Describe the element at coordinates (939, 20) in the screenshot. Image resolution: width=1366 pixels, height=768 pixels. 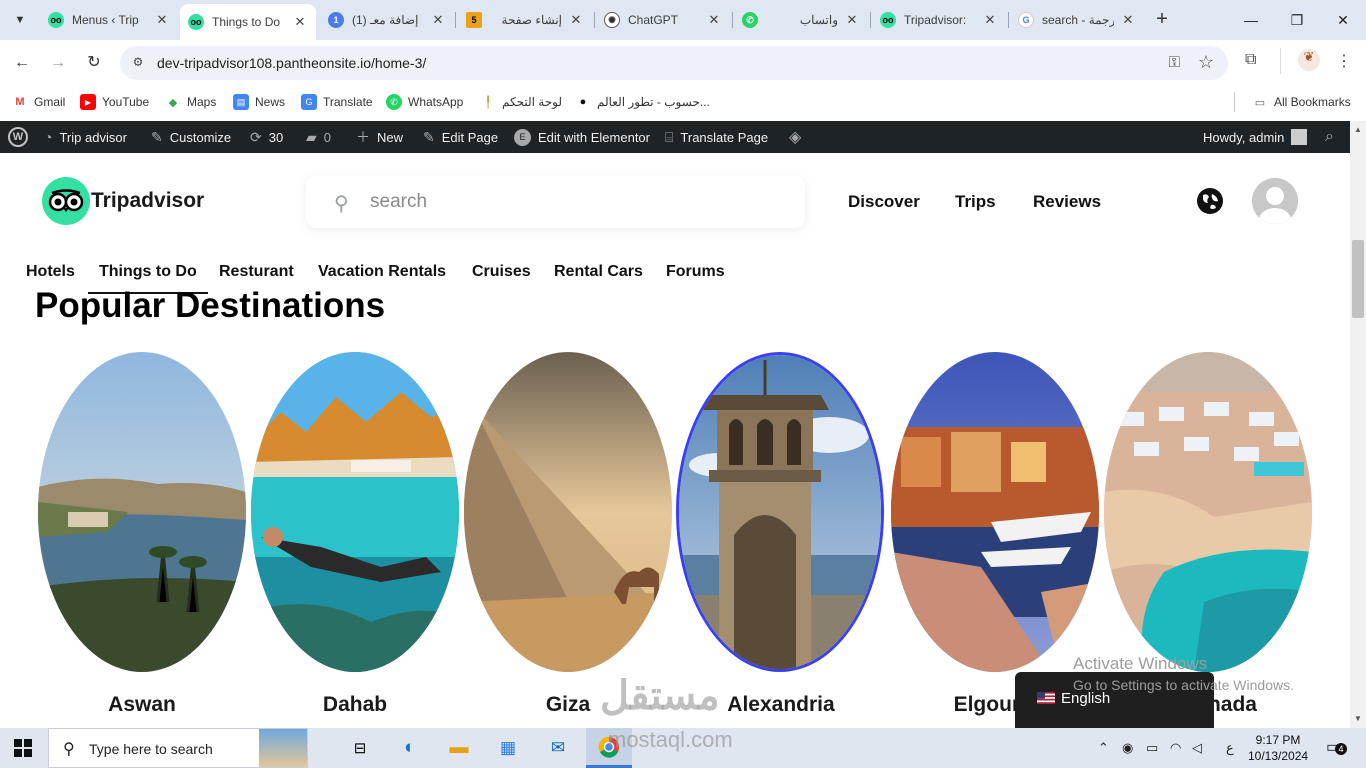
I see `tab-tripadvisor: oo Tripadvisor: ✕` at that location.